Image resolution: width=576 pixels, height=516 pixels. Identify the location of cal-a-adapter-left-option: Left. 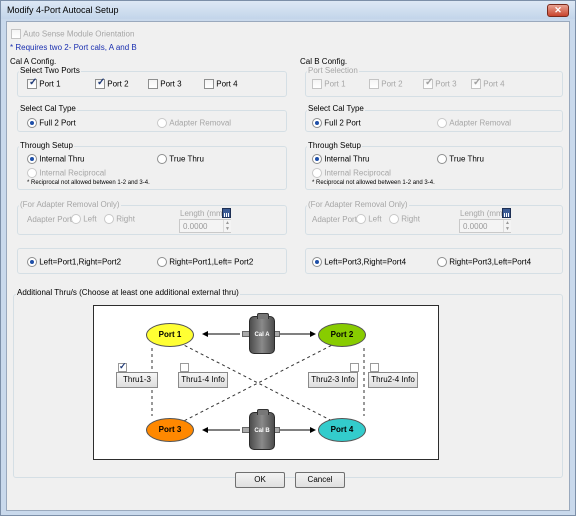
(84, 219).